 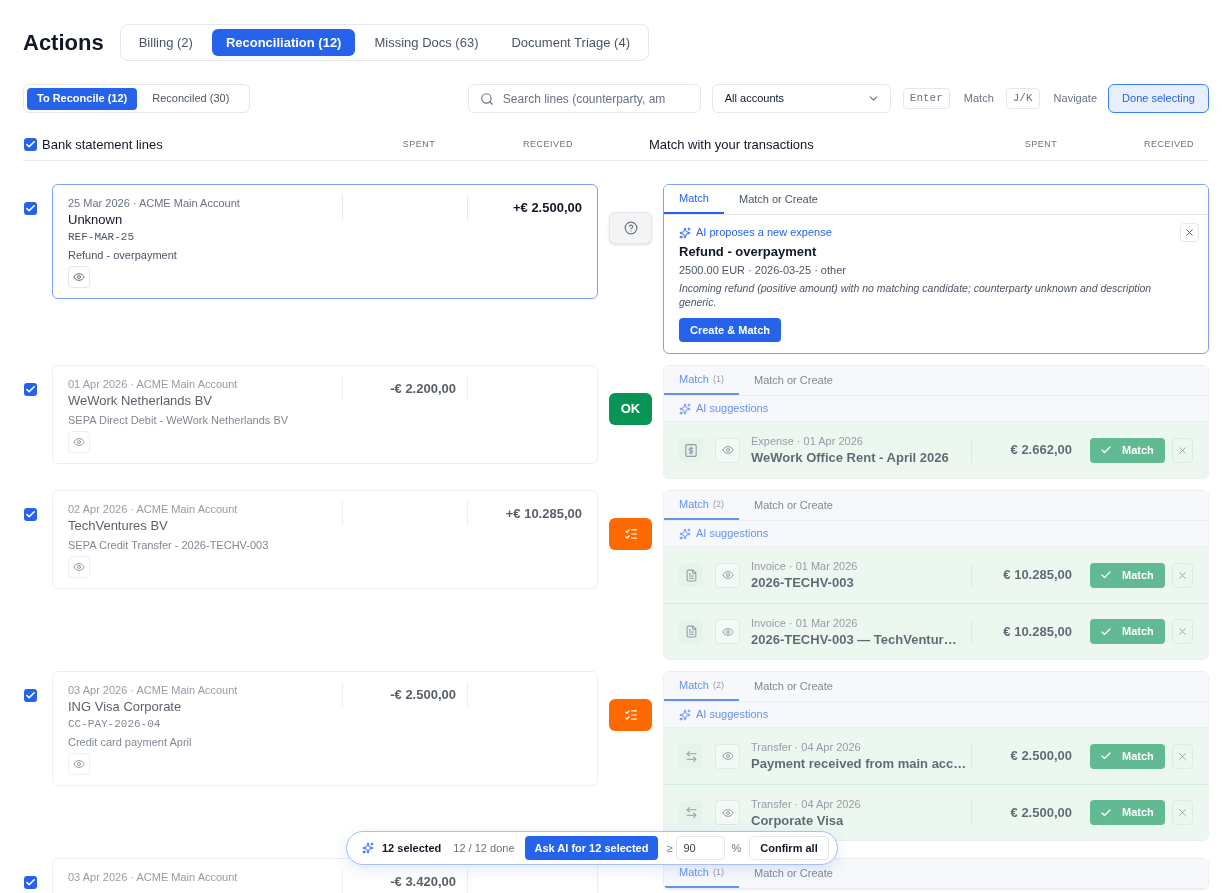 I want to click on section-tab: Missing Docs (63), so click(x=426, y=42).